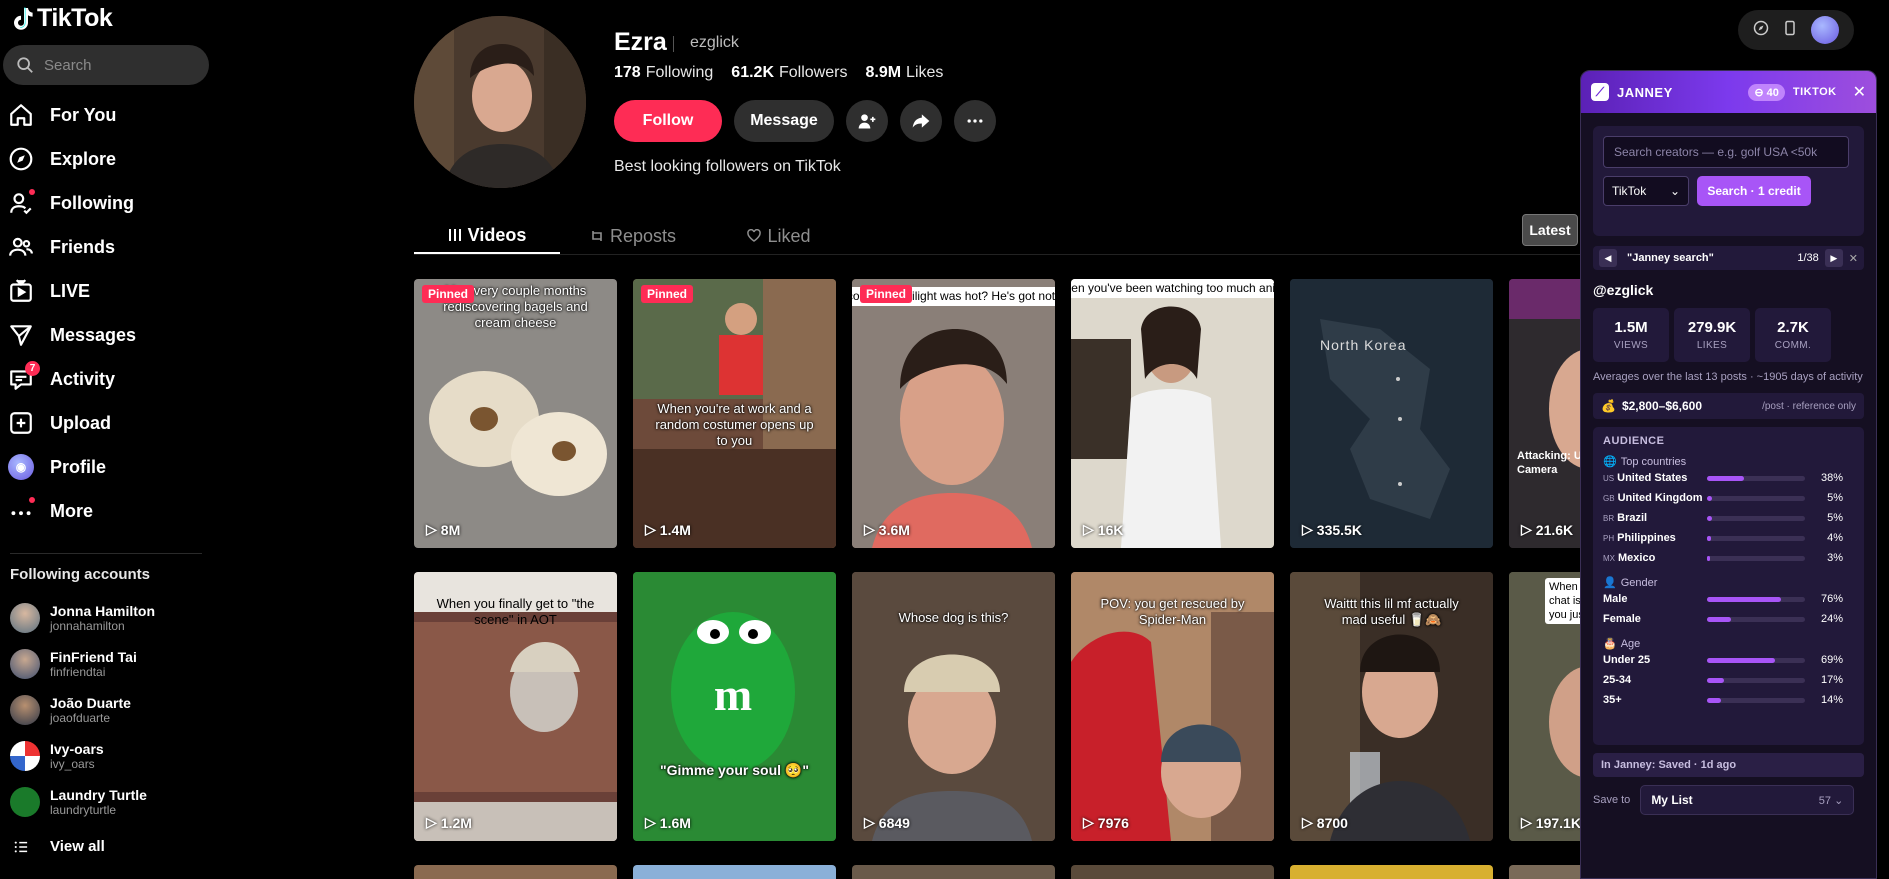 This screenshot has height=879, width=1889. I want to click on following-account: João Duarte joaofduarte, so click(110, 710).